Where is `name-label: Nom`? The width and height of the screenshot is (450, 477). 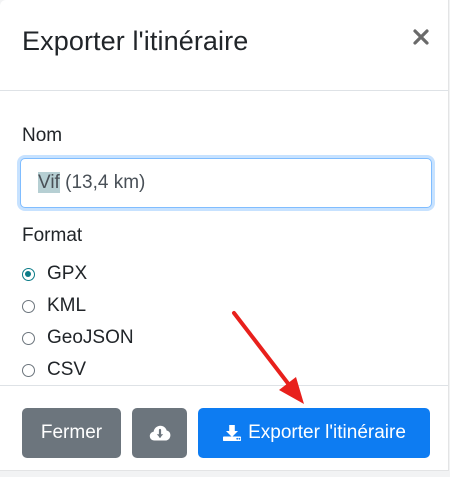
name-label: Nom is located at coordinates (42, 135).